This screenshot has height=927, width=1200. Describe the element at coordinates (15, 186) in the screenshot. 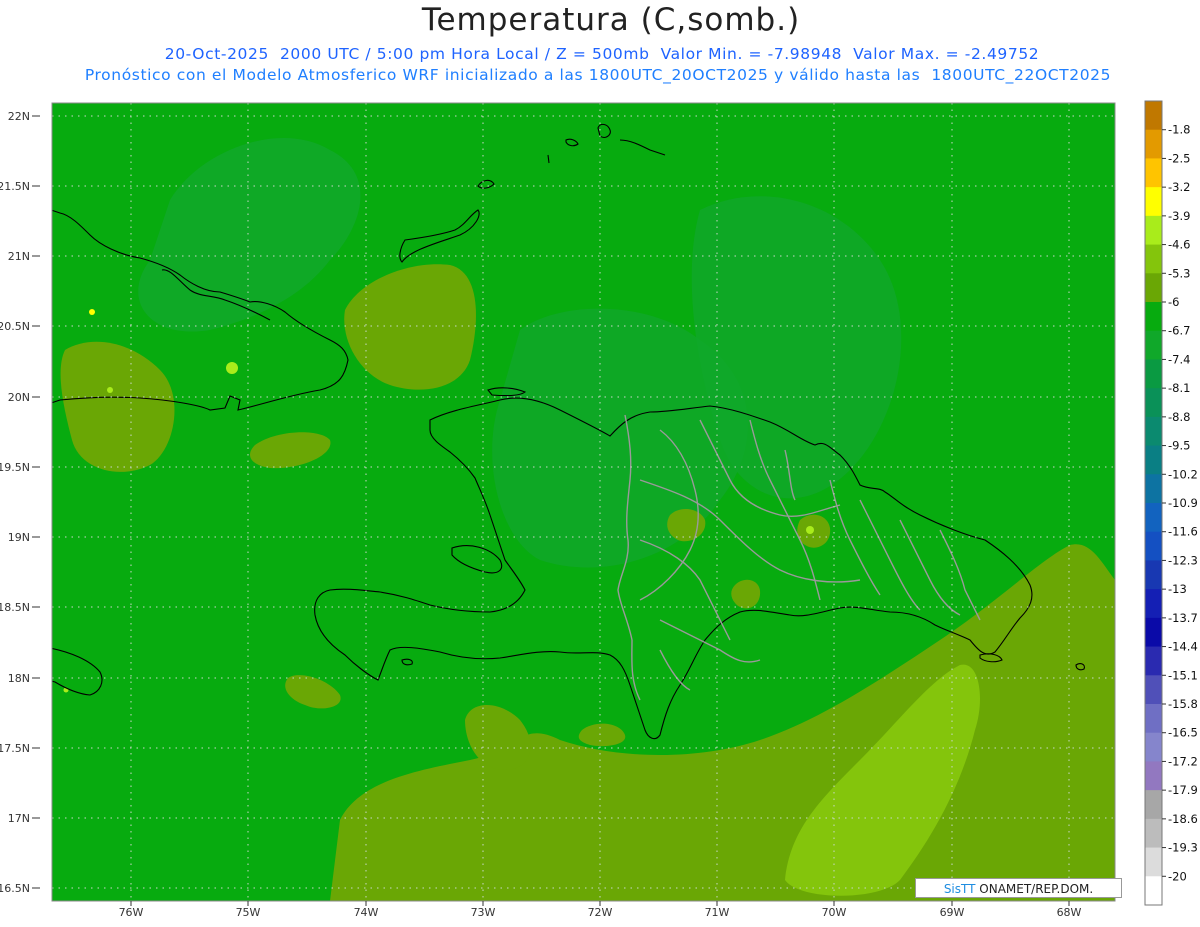

I see `lat-label: 21.5N` at that location.